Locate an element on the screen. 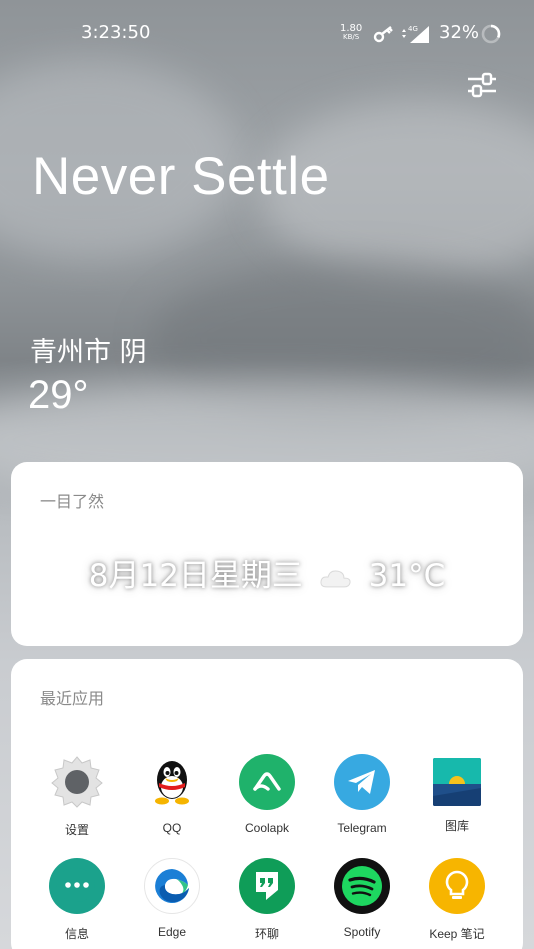  app-label: Spotify is located at coordinates (362, 932).